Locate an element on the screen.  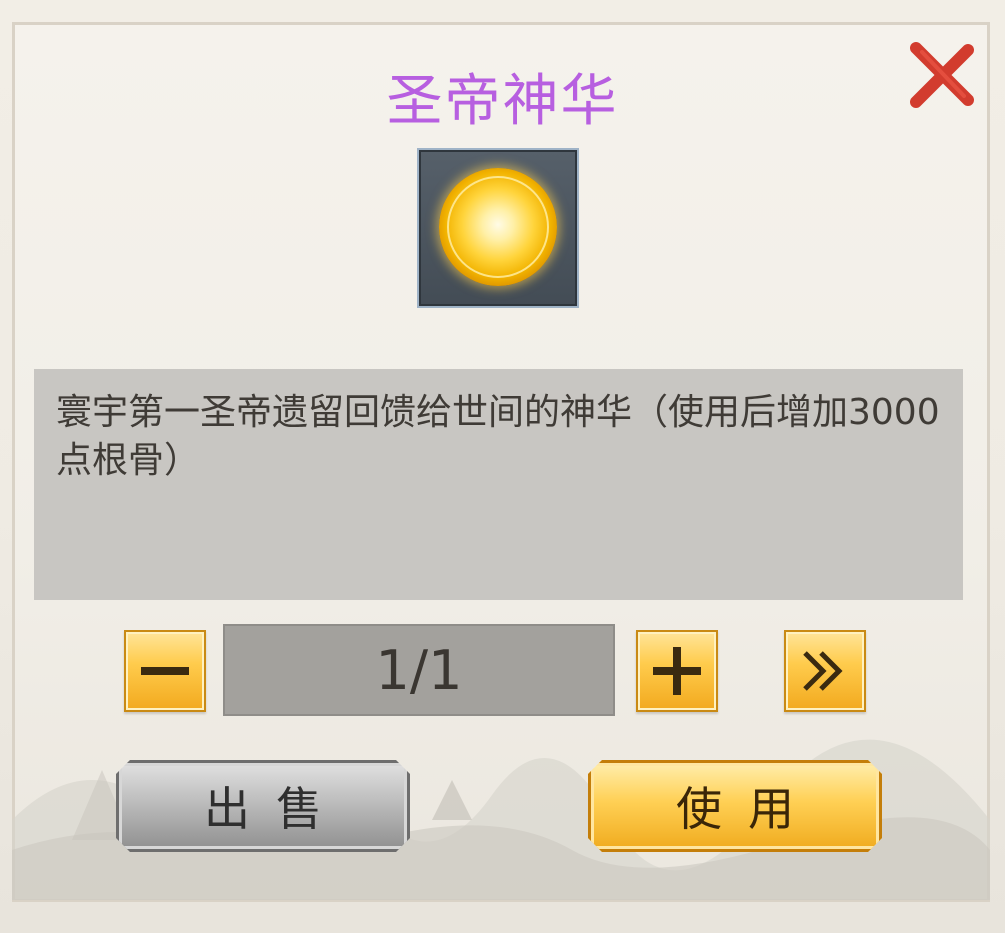
double-chevron-right-icon is located at coordinates (823, 671).